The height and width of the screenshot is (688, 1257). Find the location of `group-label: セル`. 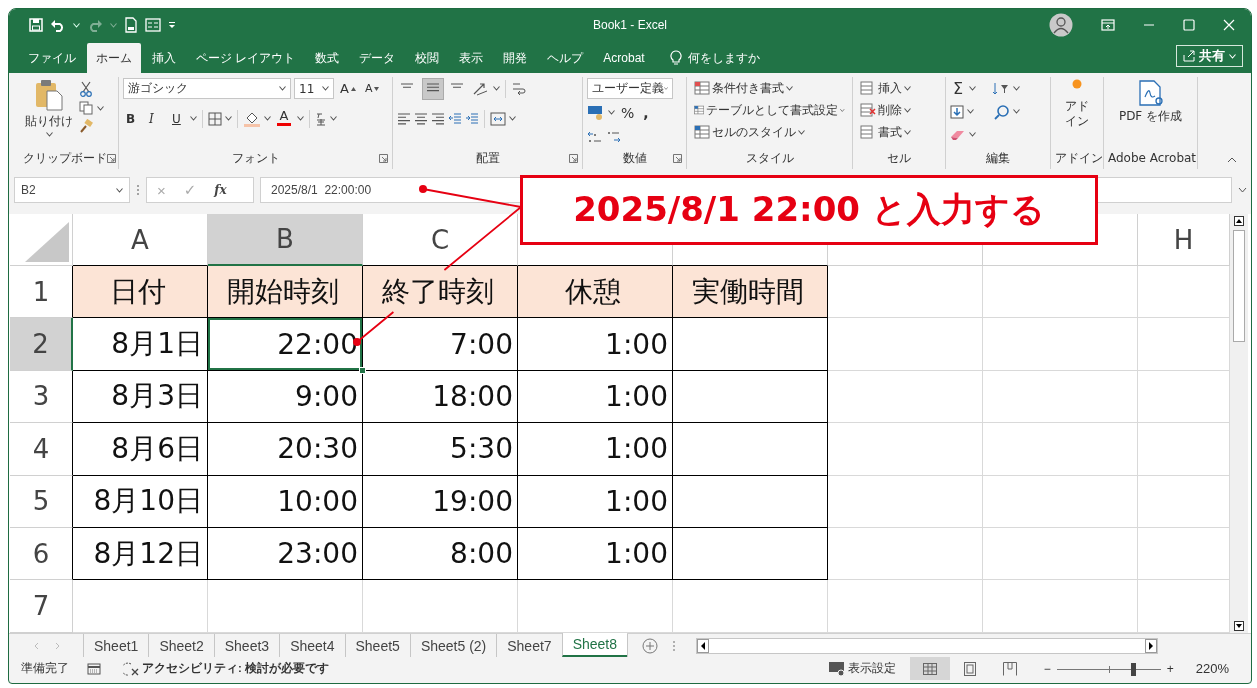

group-label: セル is located at coordinates (899, 158).